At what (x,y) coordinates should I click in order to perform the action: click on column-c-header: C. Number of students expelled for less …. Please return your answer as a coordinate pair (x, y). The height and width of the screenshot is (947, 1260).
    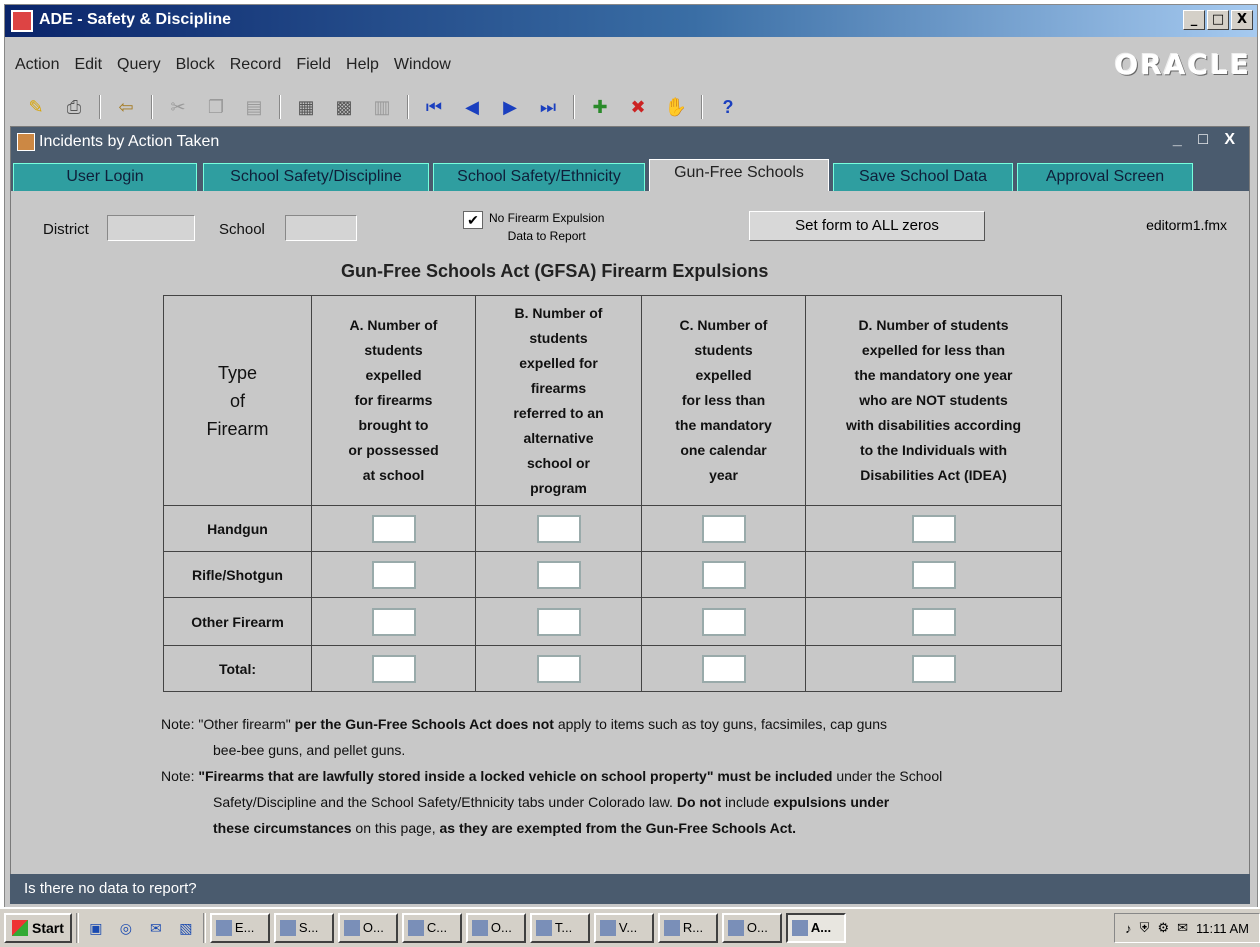
    Looking at the image, I should click on (723, 400).